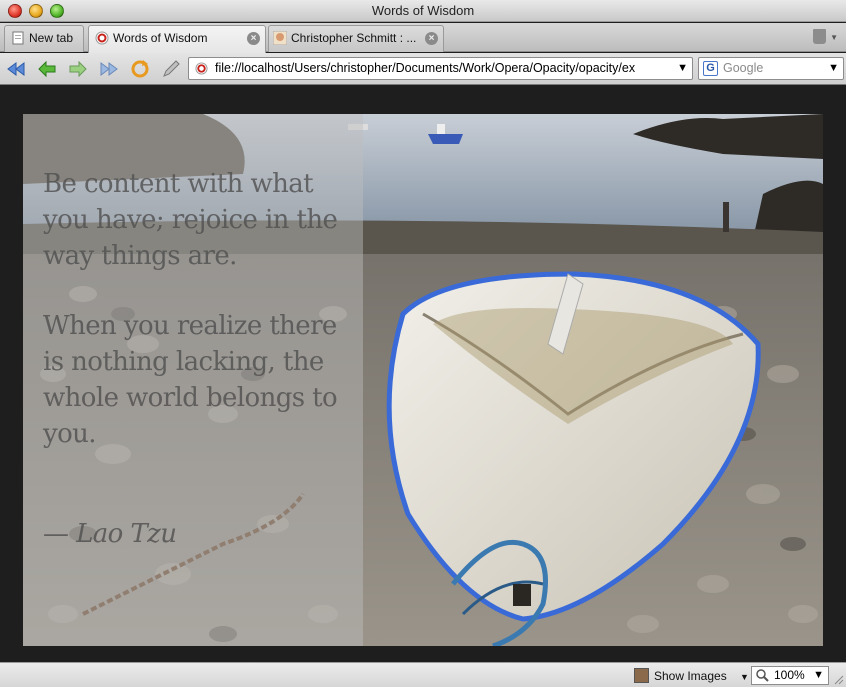  What do you see at coordinates (641, 675) in the screenshot?
I see `image-icon` at bounding box center [641, 675].